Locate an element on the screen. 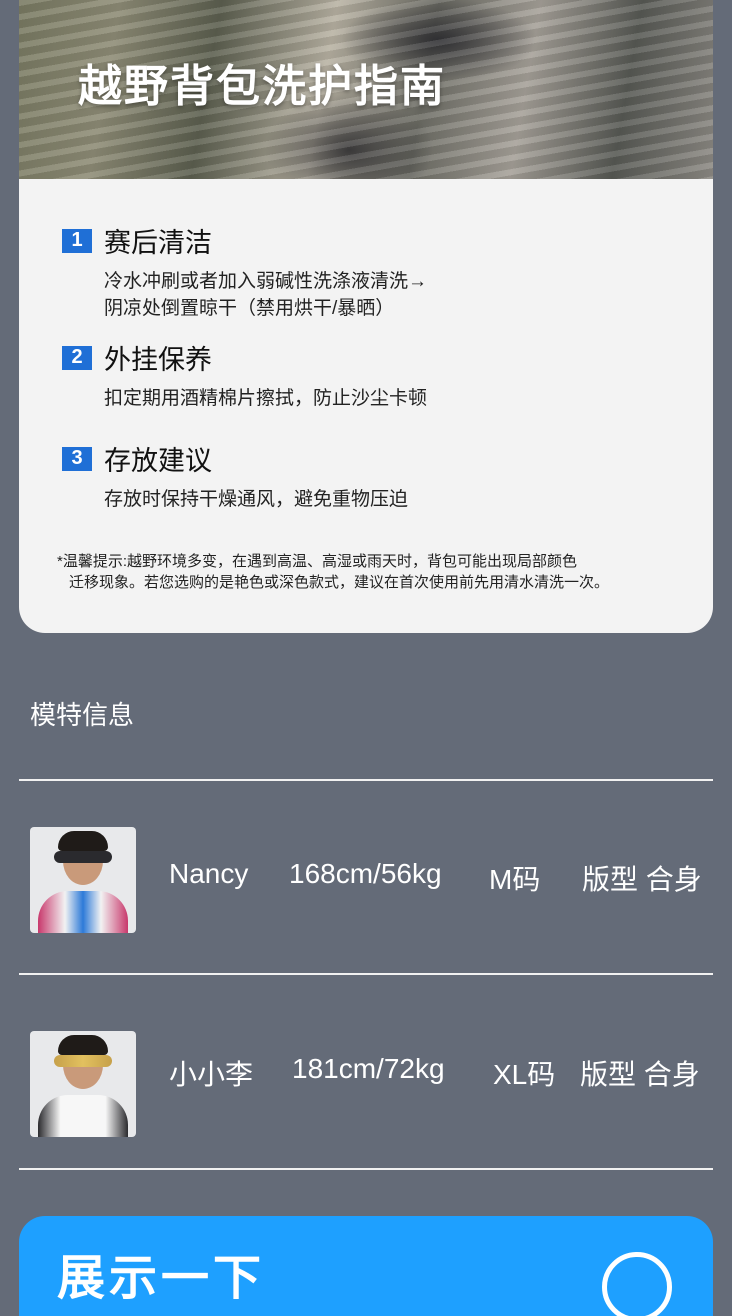  model-measurements: 181cm/72kg is located at coordinates (368, 1068).